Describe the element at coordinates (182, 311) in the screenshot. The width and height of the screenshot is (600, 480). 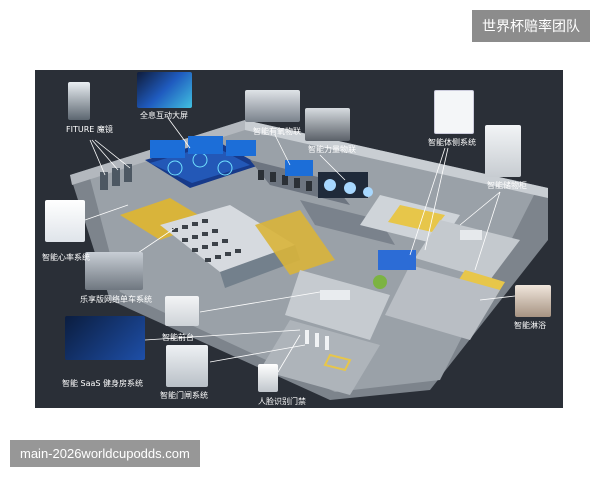
I see `front-desk-thumb` at that location.